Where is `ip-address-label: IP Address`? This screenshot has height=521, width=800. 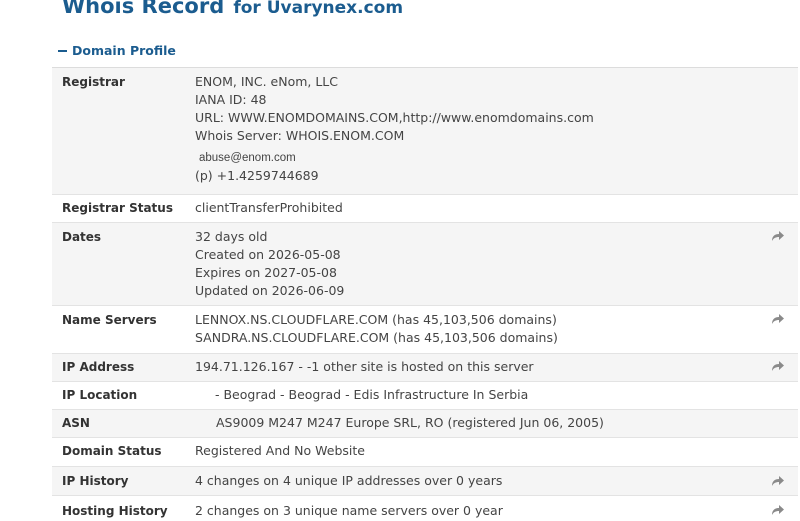
ip-address-label: IP Address is located at coordinates (98, 367).